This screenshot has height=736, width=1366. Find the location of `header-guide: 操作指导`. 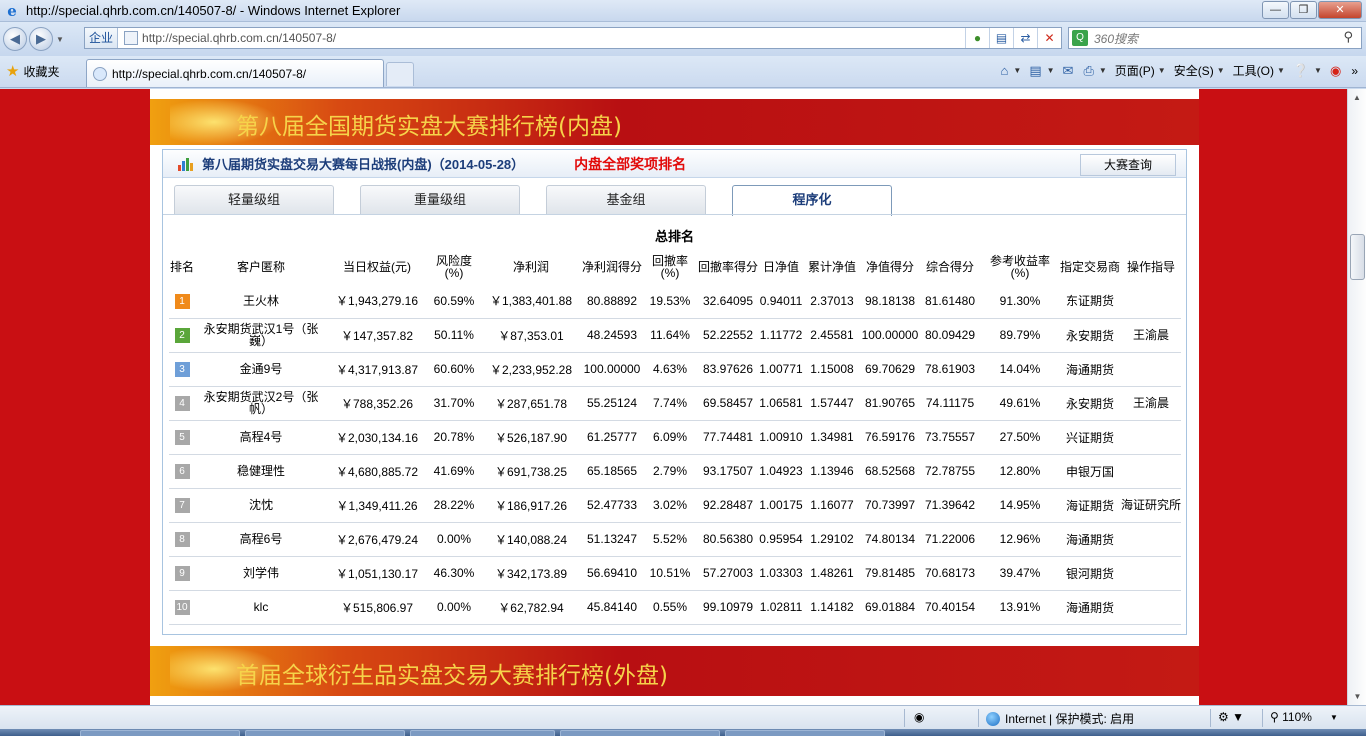

header-guide: 操作指导 is located at coordinates (1150, 267).